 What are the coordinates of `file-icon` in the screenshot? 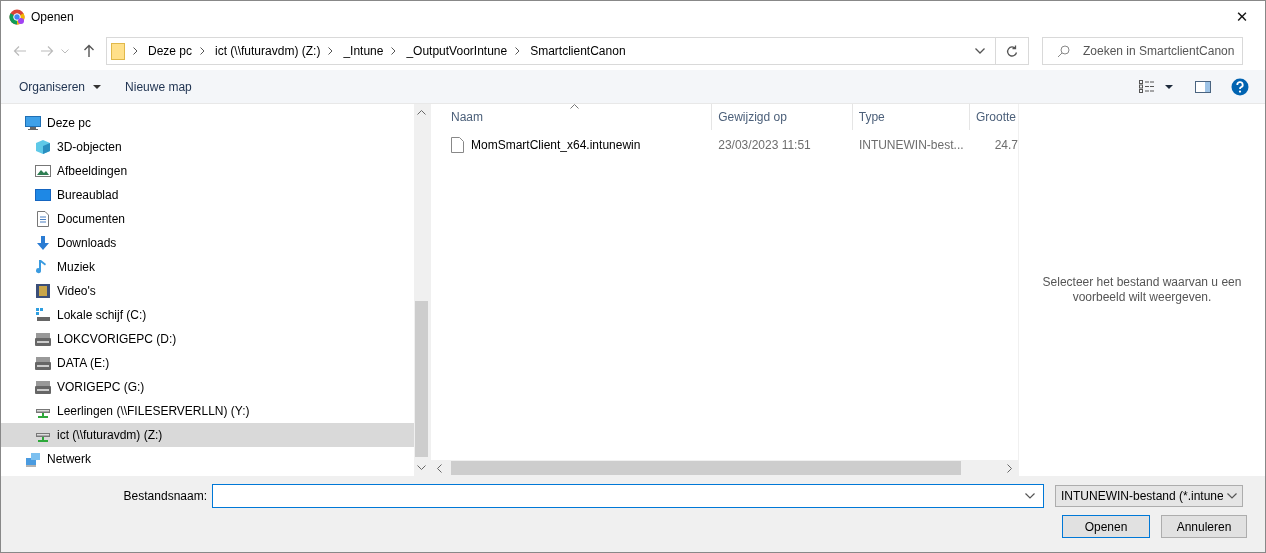 It's located at (457, 145).